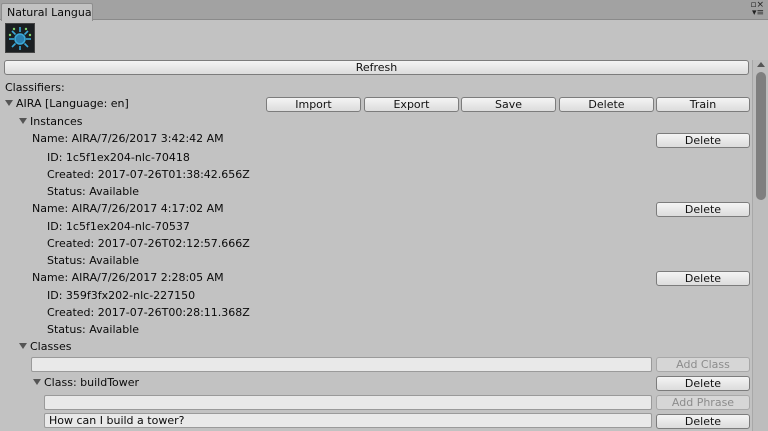 This screenshot has width=768, height=431. Describe the element at coordinates (760, 245) in the screenshot. I see `vertical-scrollbar` at that location.